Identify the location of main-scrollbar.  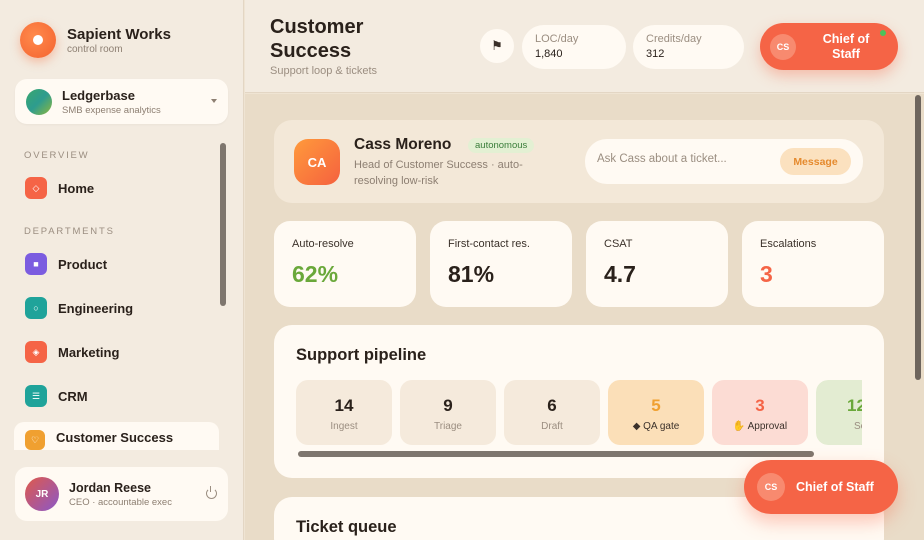
(918, 237).